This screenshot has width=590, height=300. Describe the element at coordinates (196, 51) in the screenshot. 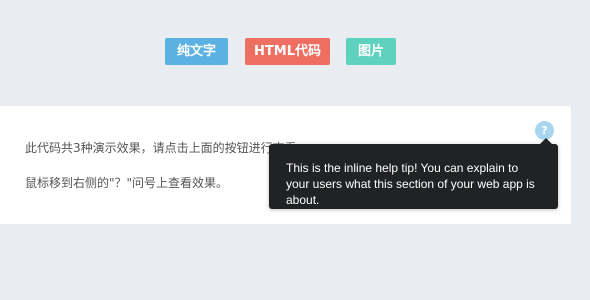

I see `plain-text-button: 纯文字` at that location.